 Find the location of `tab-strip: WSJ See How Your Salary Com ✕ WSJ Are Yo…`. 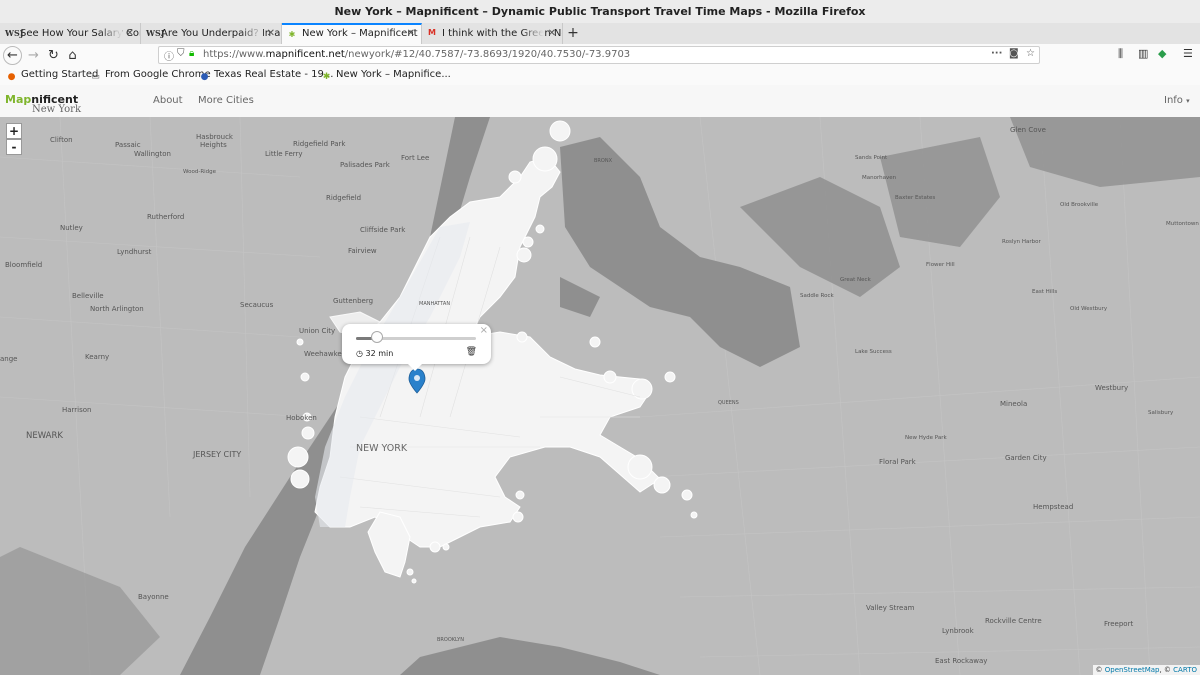

tab-strip: WSJ See How Your Salary Com ✕ WSJ Are Yo… is located at coordinates (600, 34).